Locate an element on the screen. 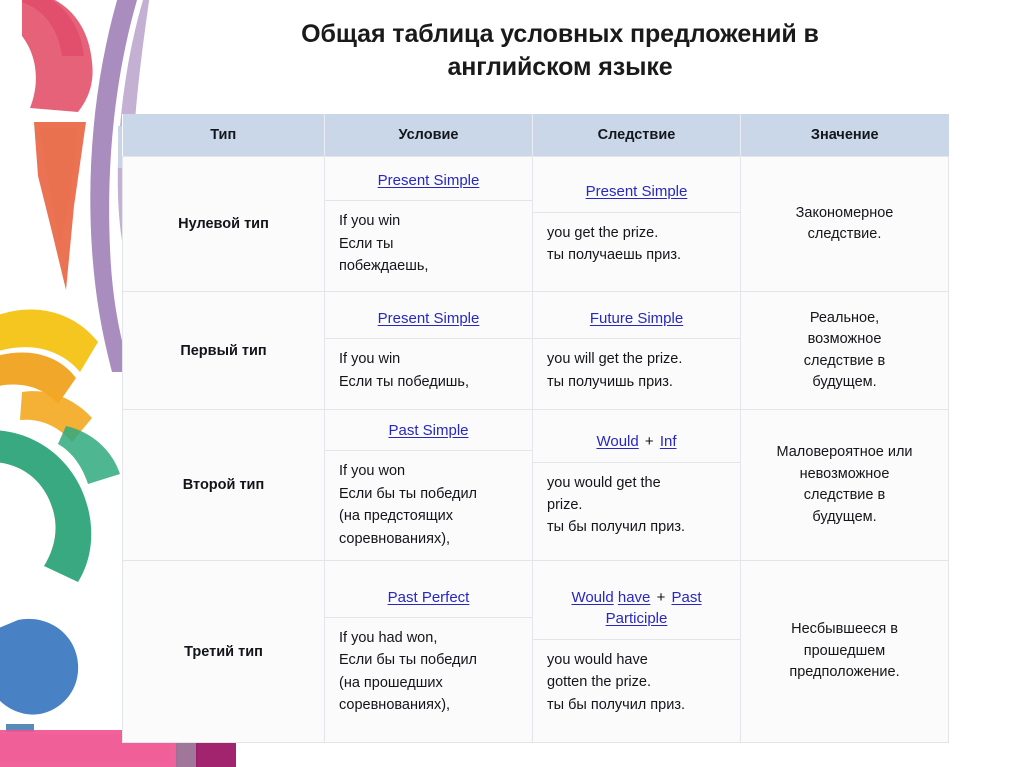 The width and height of the screenshot is (1024, 767). meaning-line-2: возможное is located at coordinates (844, 339).